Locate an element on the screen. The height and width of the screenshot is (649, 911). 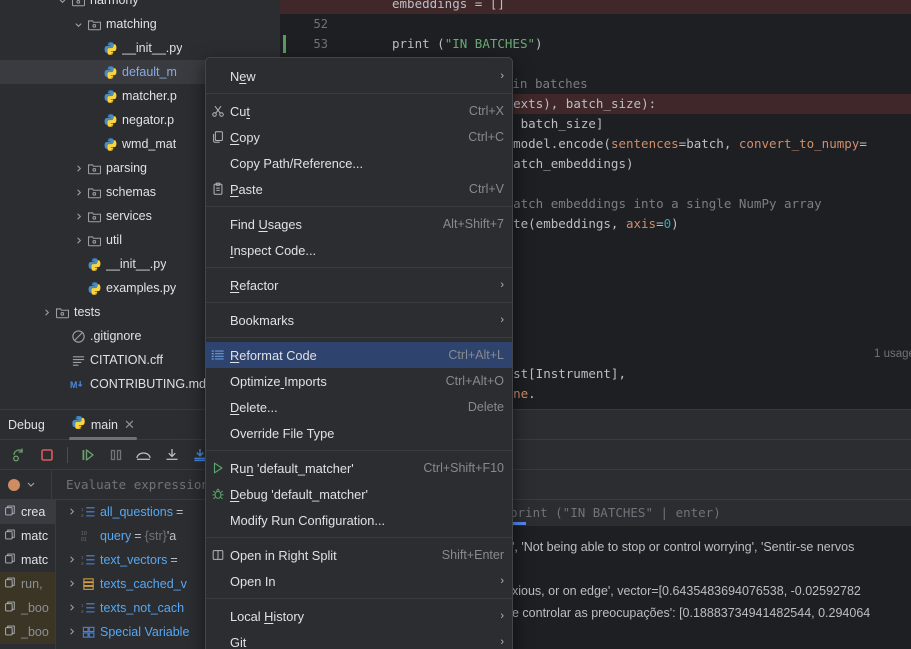
menu-item-run-default-matcher: Run 'default_matcher' Ctrl+Shift+F10 is located at coordinates (359, 468).